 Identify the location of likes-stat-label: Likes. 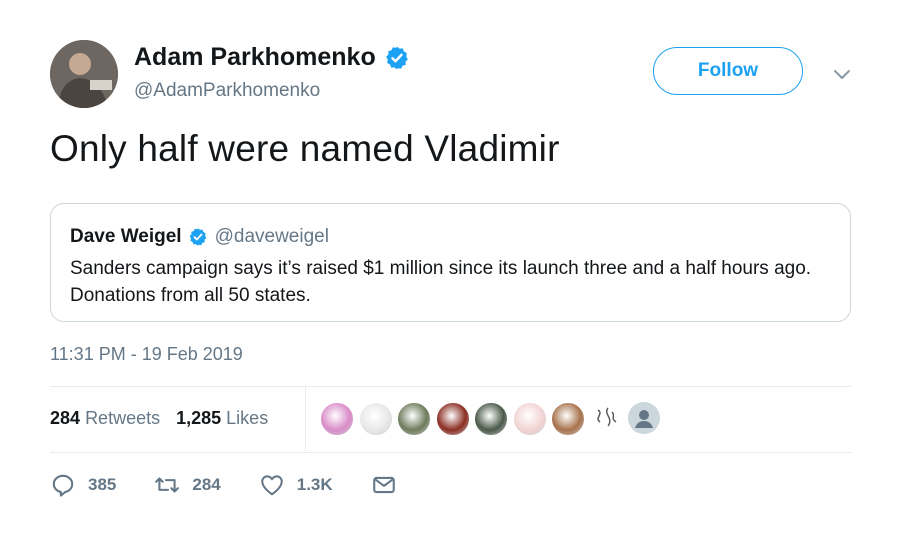
(247, 418).